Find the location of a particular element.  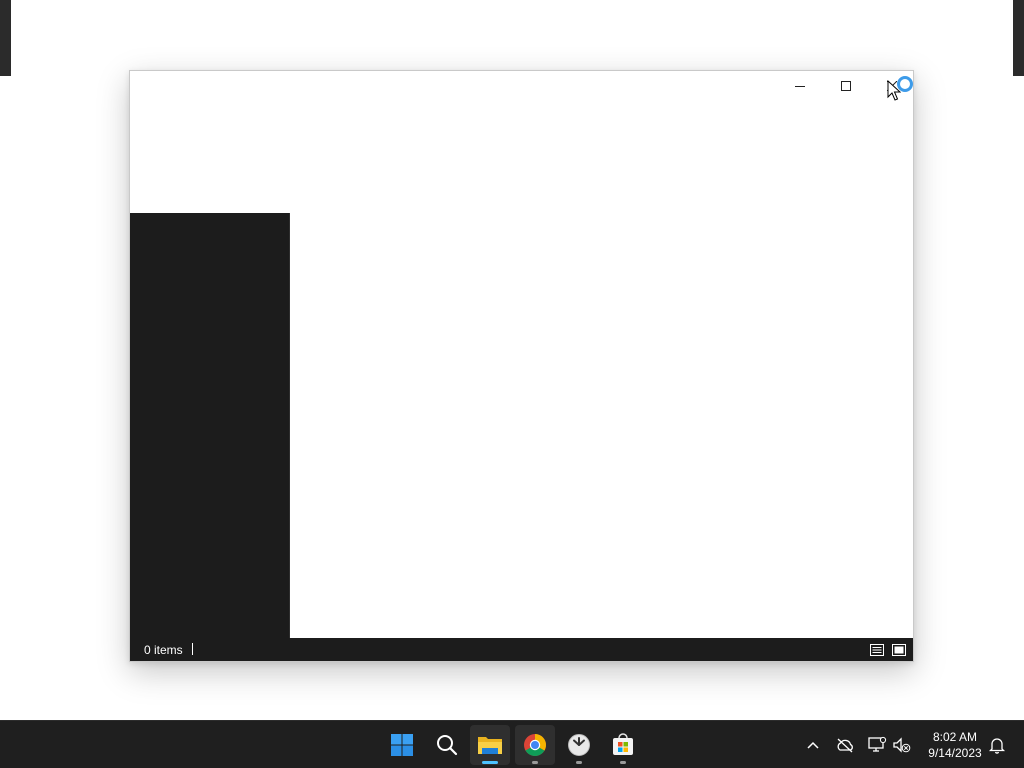

mouse-cursor-icon is located at coordinates (894, 90).